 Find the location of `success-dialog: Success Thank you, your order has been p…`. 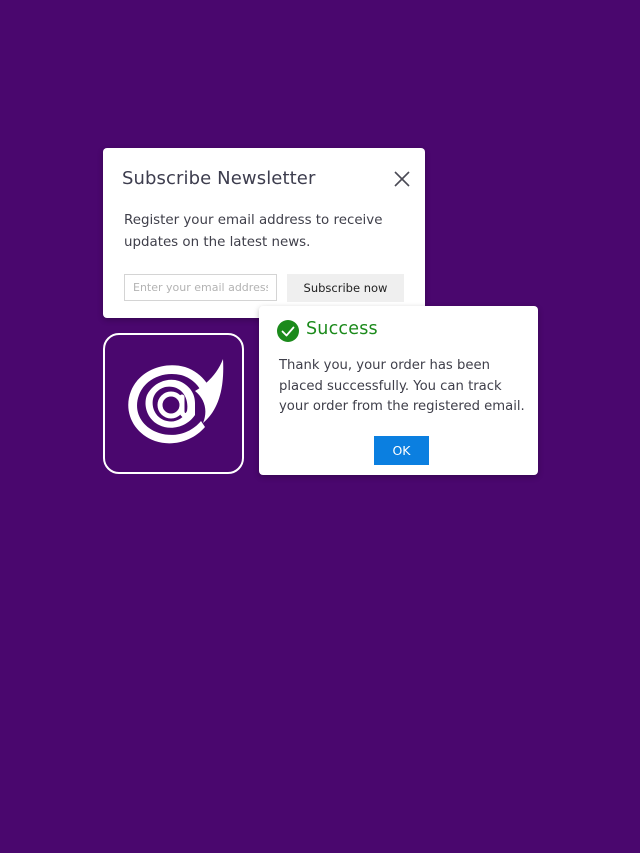

success-dialog: Success Thank you, your order has been p… is located at coordinates (398, 390).